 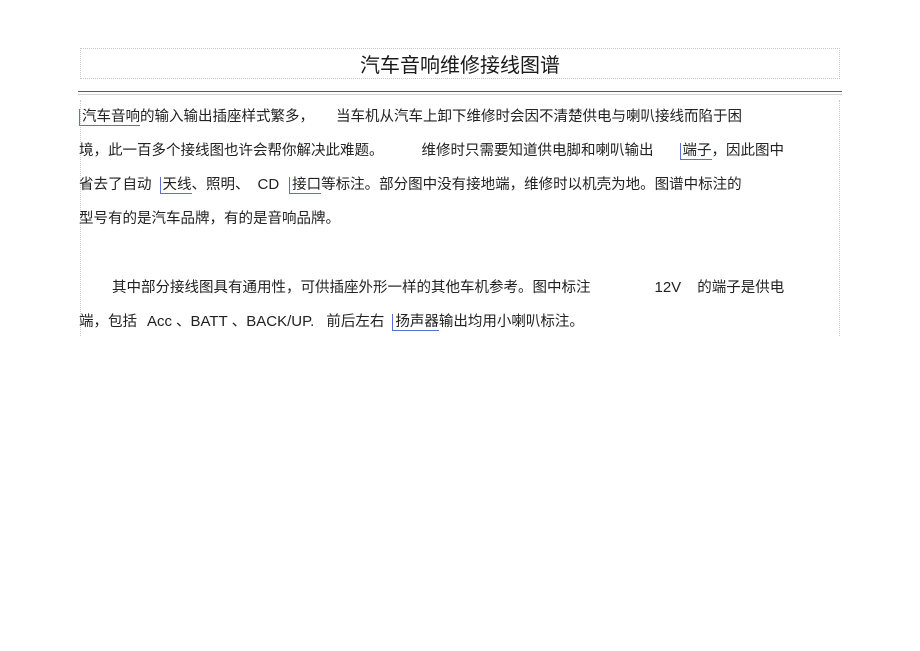 I want to click on text-segment: 维修时只需要知道供电脚和喇叭输出, so click(x=537, y=151).